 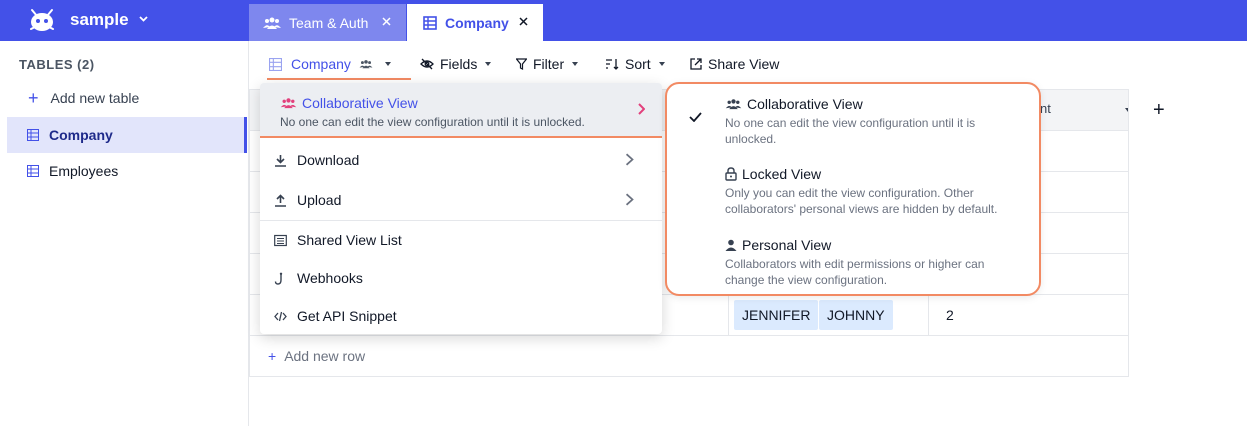 What do you see at coordinates (321, 64) in the screenshot?
I see `view-name: Company` at bounding box center [321, 64].